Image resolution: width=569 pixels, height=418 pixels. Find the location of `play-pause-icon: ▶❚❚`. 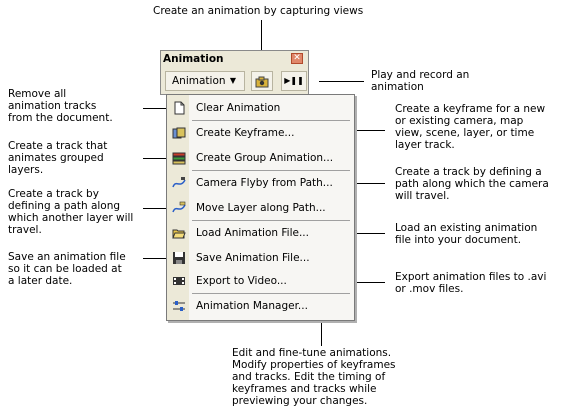

play-pause-icon: ▶❚❚ is located at coordinates (294, 80).